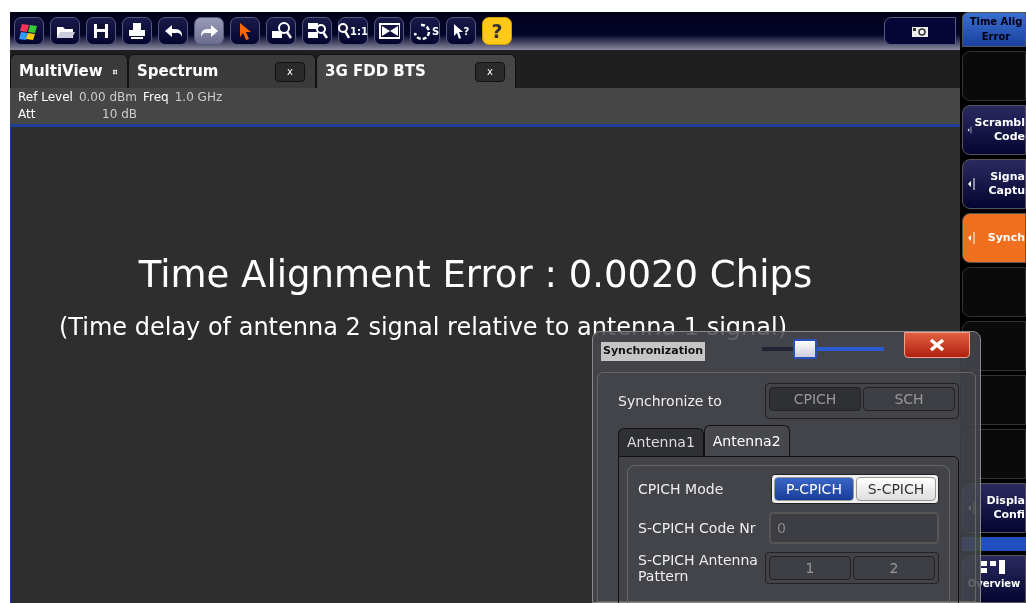 The height and width of the screenshot is (603, 1026). What do you see at coordinates (27, 114) in the screenshot?
I see `info-label: Att` at bounding box center [27, 114].